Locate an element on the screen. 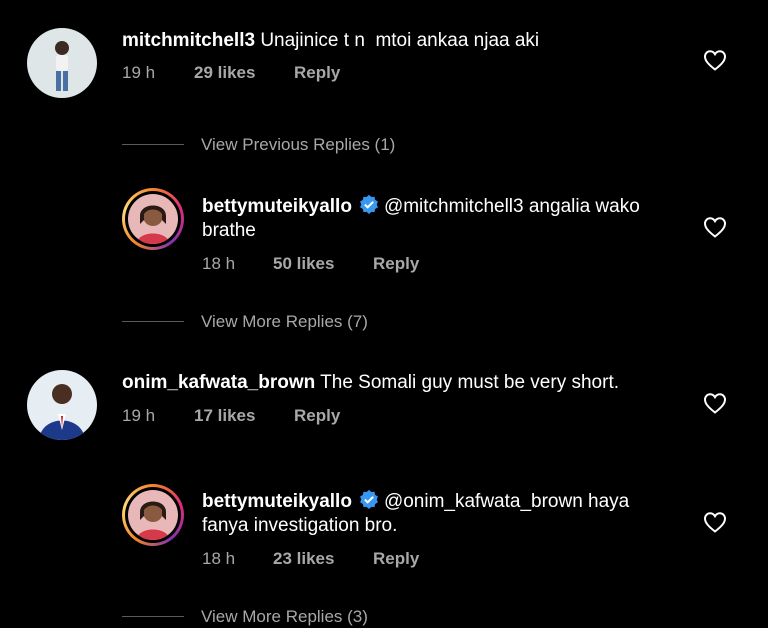 This screenshot has width=768, height=628. comment-body: The Somali guy must be very short. is located at coordinates (469, 382).